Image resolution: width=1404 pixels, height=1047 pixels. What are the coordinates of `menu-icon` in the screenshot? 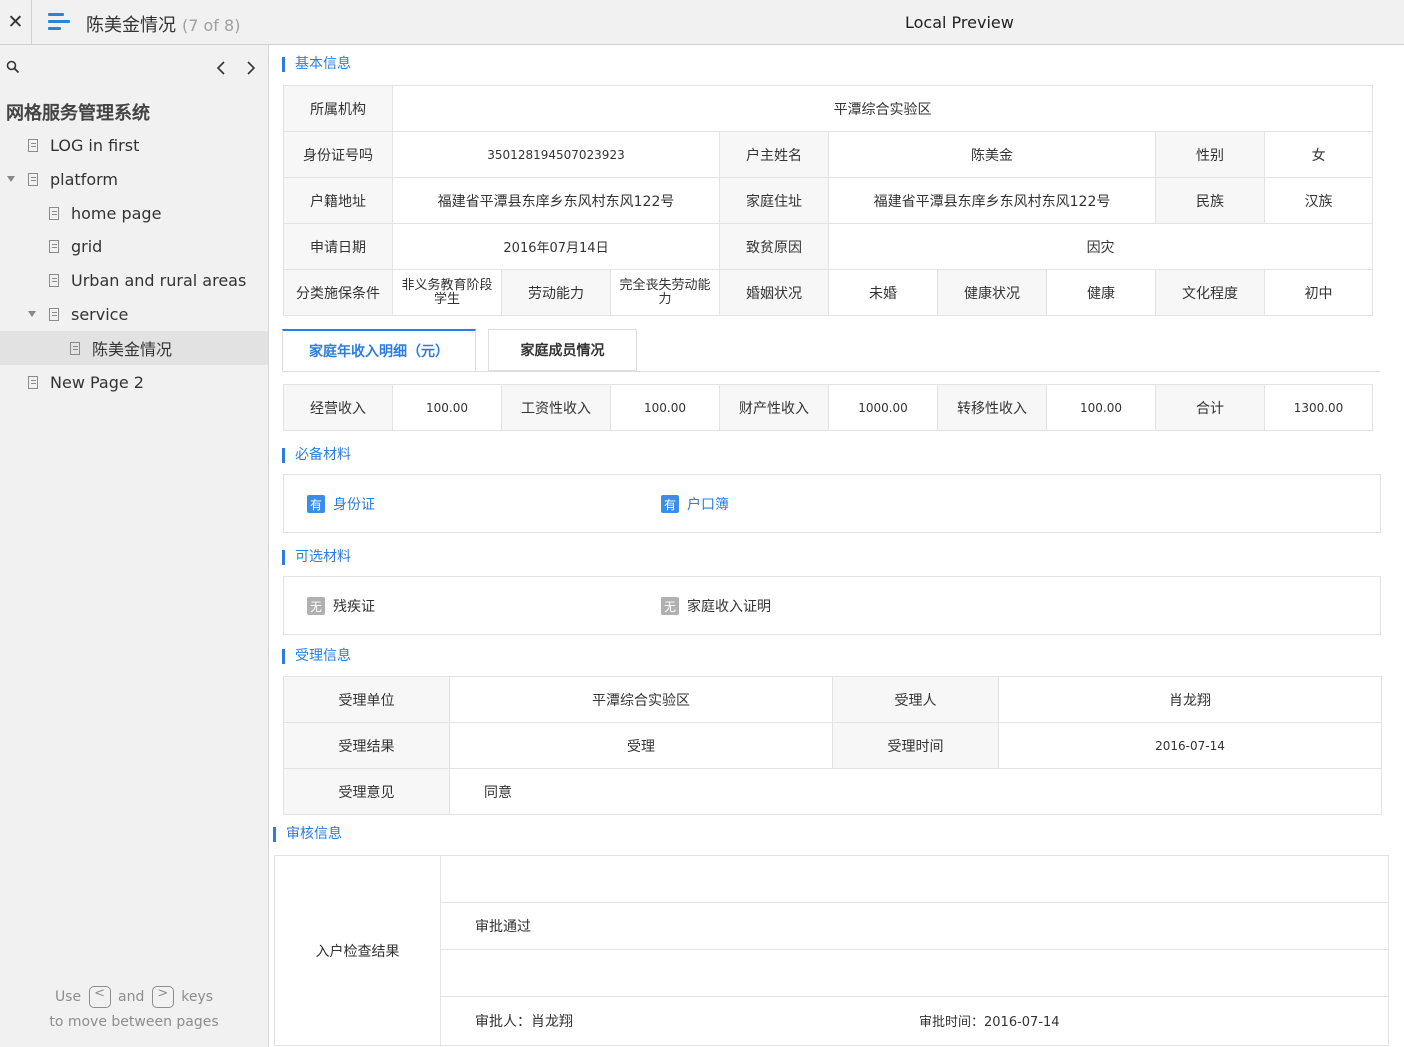 It's located at (59, 22).